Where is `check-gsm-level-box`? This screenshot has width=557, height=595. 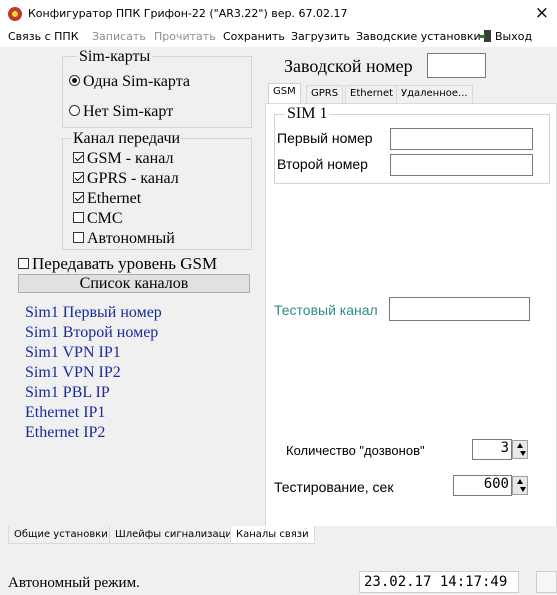 check-gsm-level-box is located at coordinates (23, 263).